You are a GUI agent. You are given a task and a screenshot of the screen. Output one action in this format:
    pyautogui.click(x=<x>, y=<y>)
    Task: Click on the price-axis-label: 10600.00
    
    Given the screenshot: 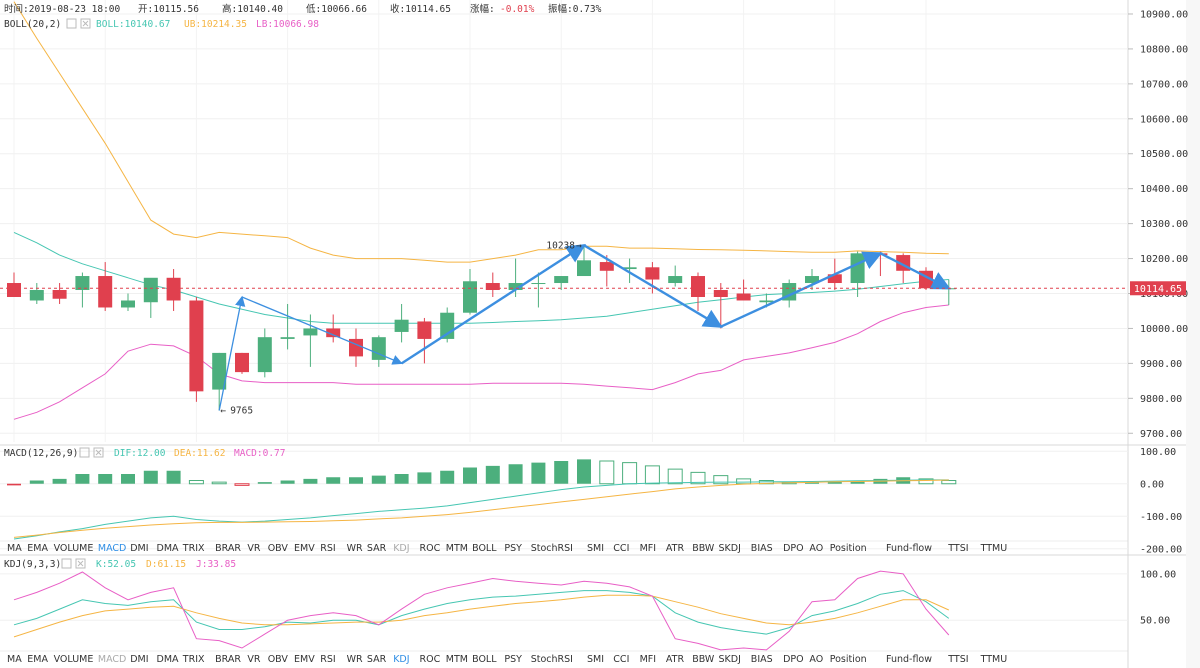 What is the action you would take?
    pyautogui.click(x=1164, y=119)
    